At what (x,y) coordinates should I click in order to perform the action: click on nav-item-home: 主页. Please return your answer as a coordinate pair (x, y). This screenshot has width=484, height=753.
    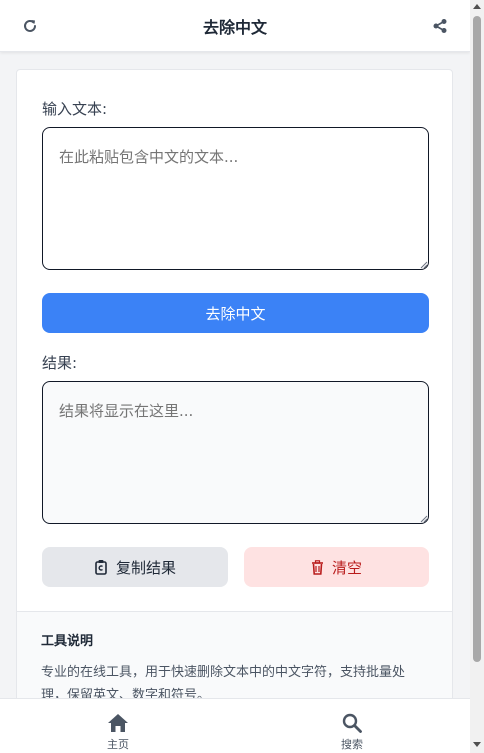
    Looking at the image, I should click on (118, 732).